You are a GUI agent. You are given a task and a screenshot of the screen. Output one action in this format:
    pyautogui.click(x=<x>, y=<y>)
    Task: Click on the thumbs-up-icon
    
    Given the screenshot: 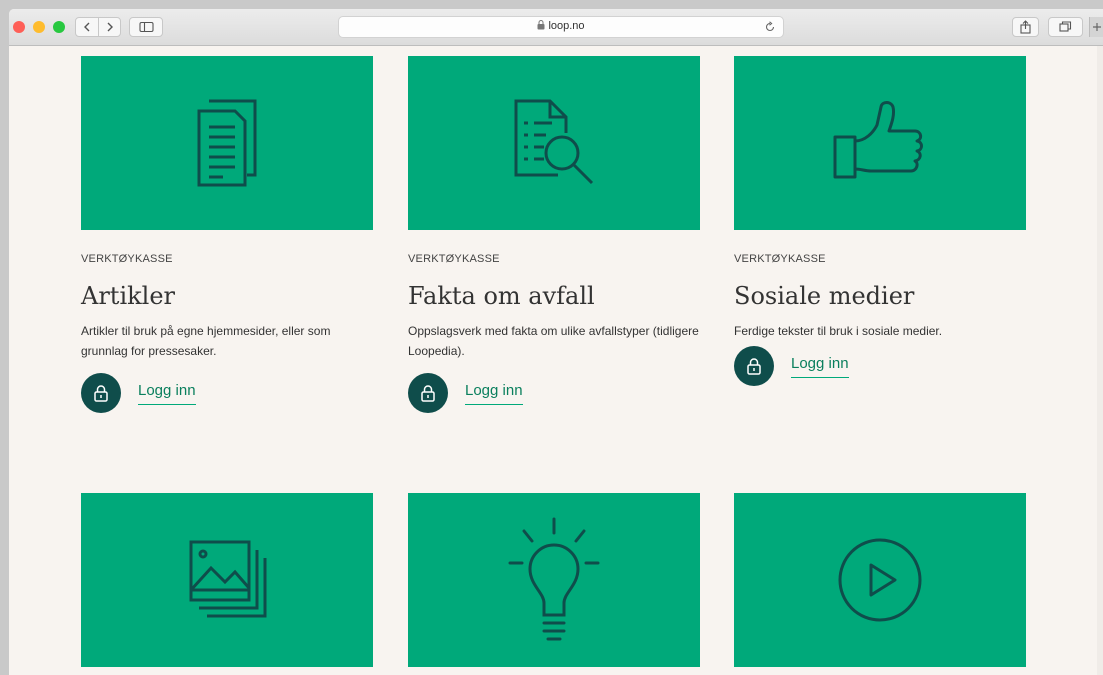 What is the action you would take?
    pyautogui.click(x=878, y=140)
    